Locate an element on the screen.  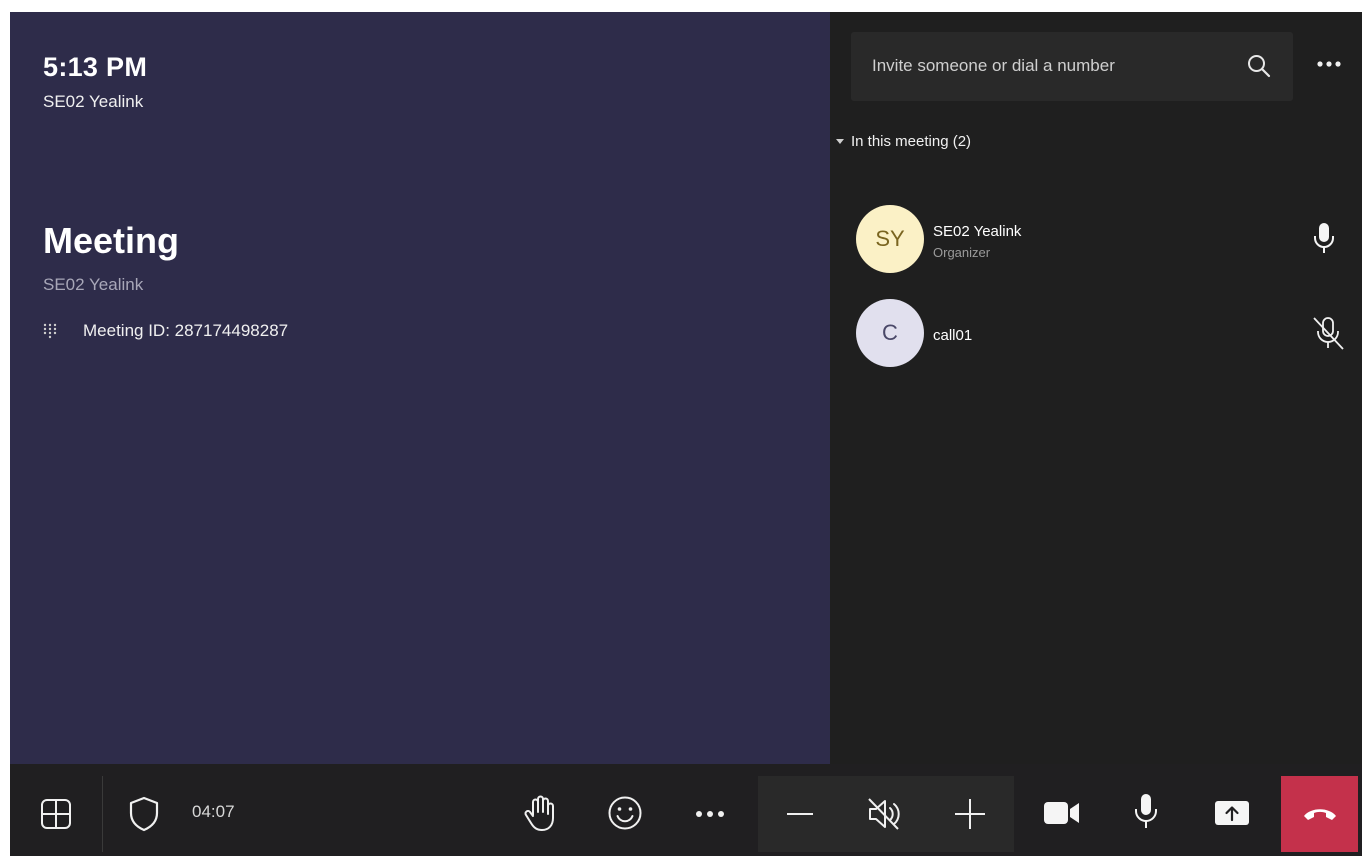
volume-down-icon is located at coordinates (800, 814).